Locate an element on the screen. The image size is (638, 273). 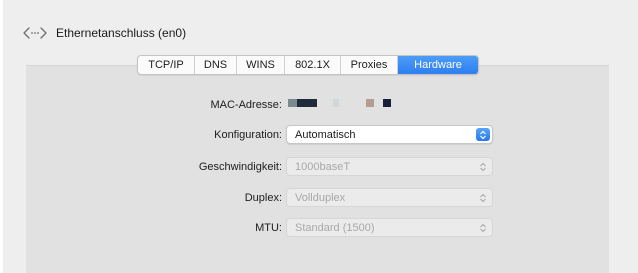
konfiguration-value: Automatisch is located at coordinates (325, 134).